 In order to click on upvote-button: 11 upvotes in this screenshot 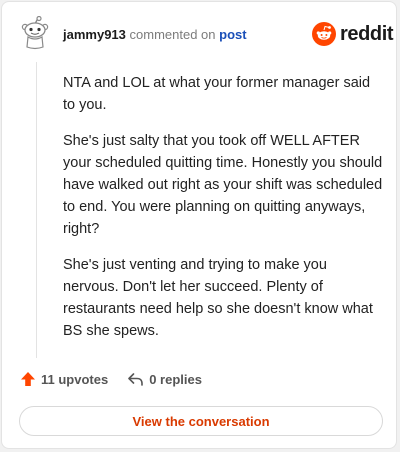, I will do `click(64, 379)`.